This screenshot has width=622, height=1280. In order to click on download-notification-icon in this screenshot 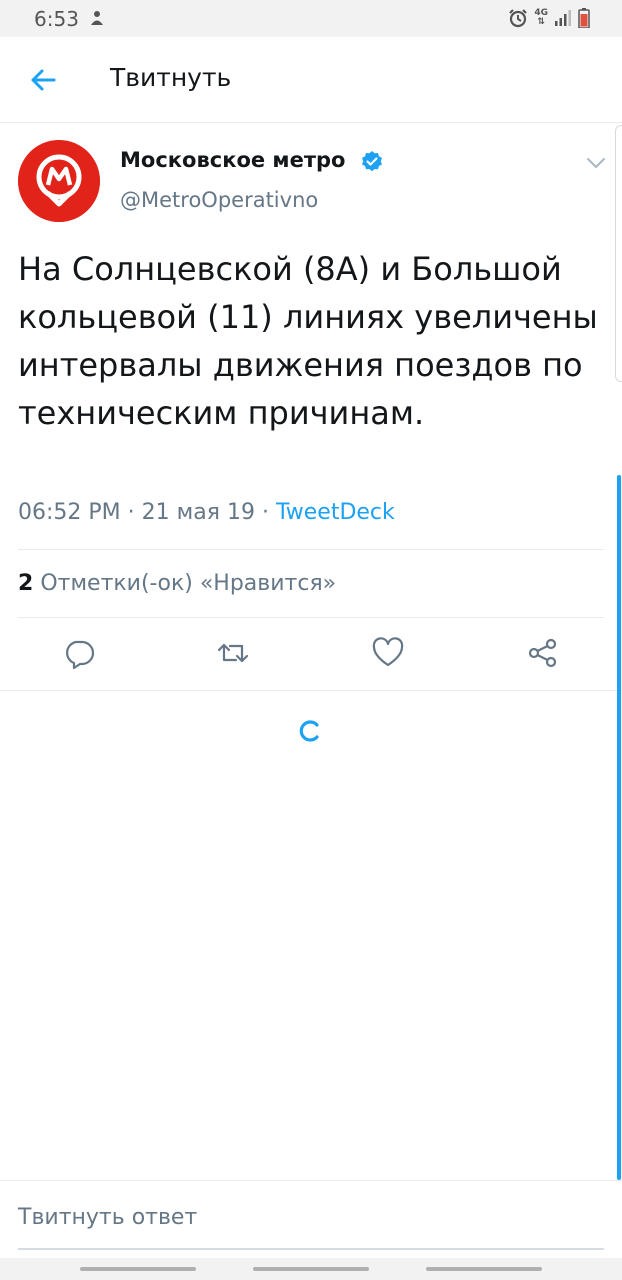, I will do `click(97, 18)`.